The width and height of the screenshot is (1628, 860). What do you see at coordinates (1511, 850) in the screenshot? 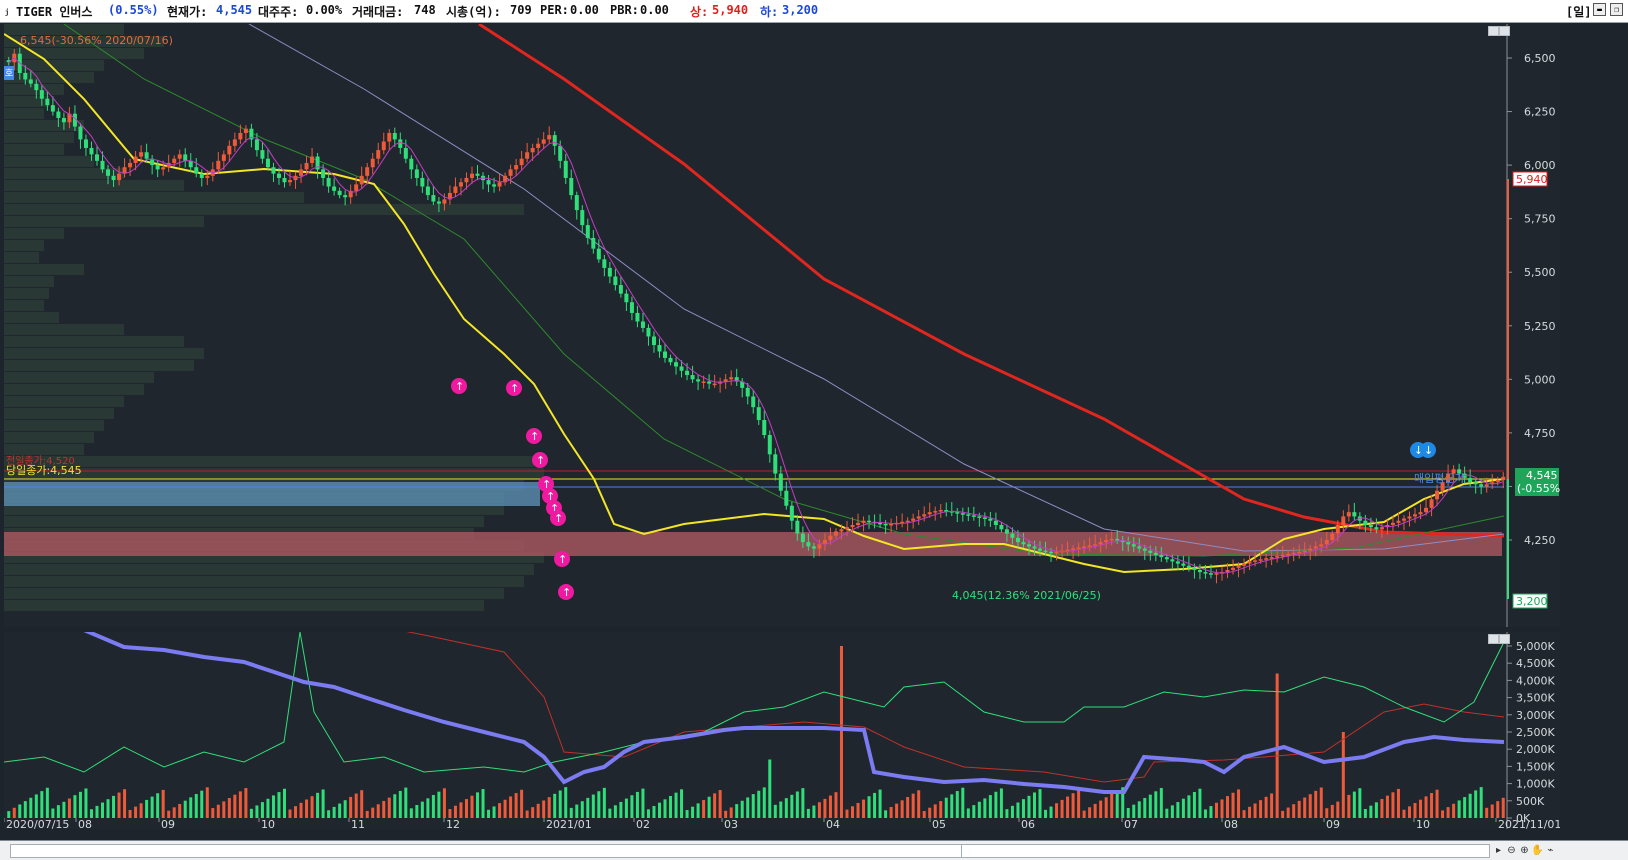
I see `zoom-out-icon: ⊖` at bounding box center [1511, 850].